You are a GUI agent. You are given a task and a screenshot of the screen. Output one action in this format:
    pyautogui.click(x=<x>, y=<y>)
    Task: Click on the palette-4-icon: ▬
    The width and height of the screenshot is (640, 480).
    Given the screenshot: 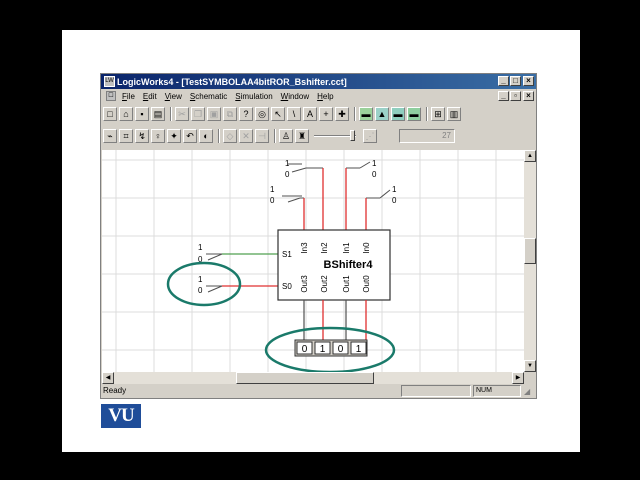 What is the action you would take?
    pyautogui.click(x=414, y=114)
    